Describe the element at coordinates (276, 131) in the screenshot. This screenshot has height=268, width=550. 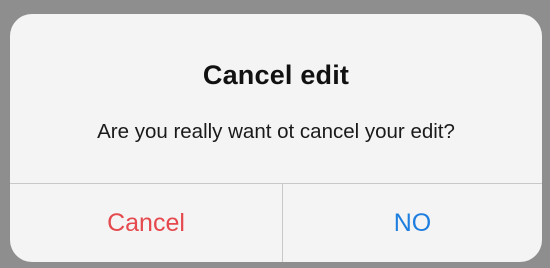
I see `alert-message: Are you really want ot cancel your edit?` at that location.